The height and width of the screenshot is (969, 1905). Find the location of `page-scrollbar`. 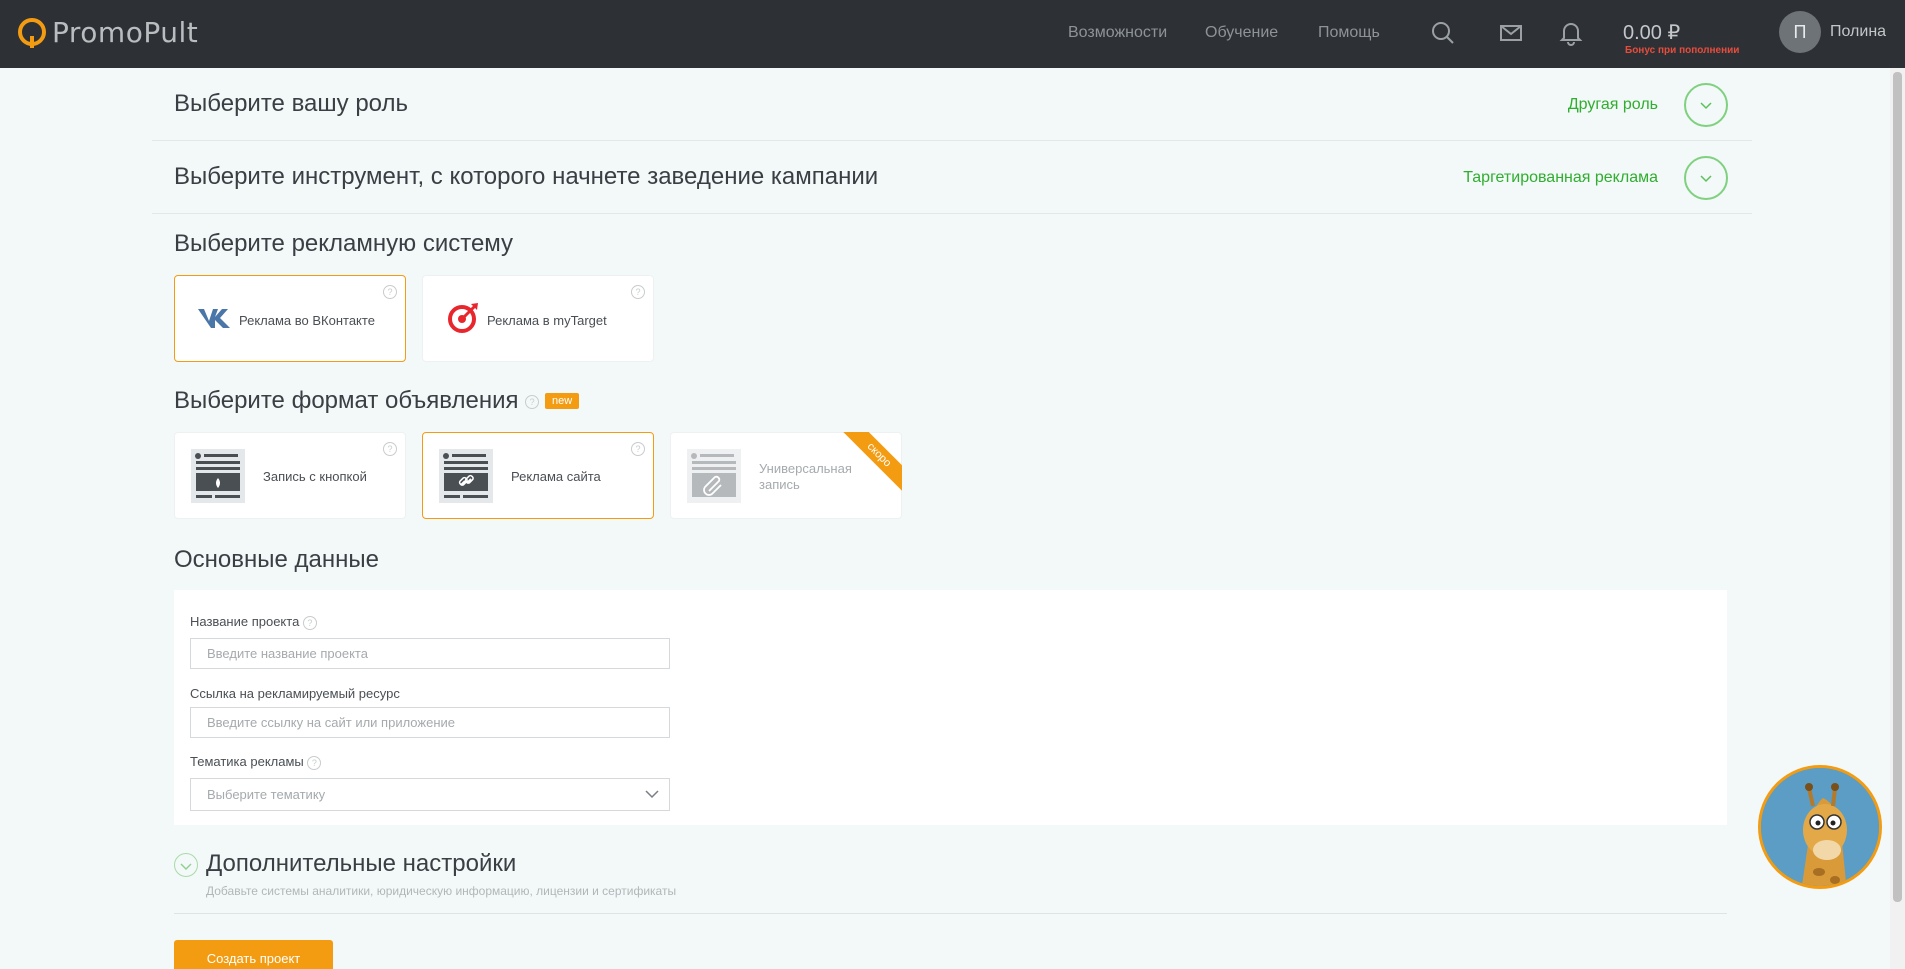

page-scrollbar is located at coordinates (1897, 518).